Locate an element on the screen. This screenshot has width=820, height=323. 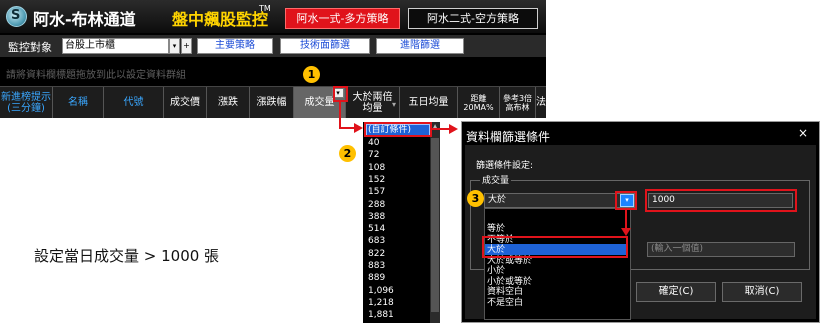
value-list-item: 514 is located at coordinates (376, 229).